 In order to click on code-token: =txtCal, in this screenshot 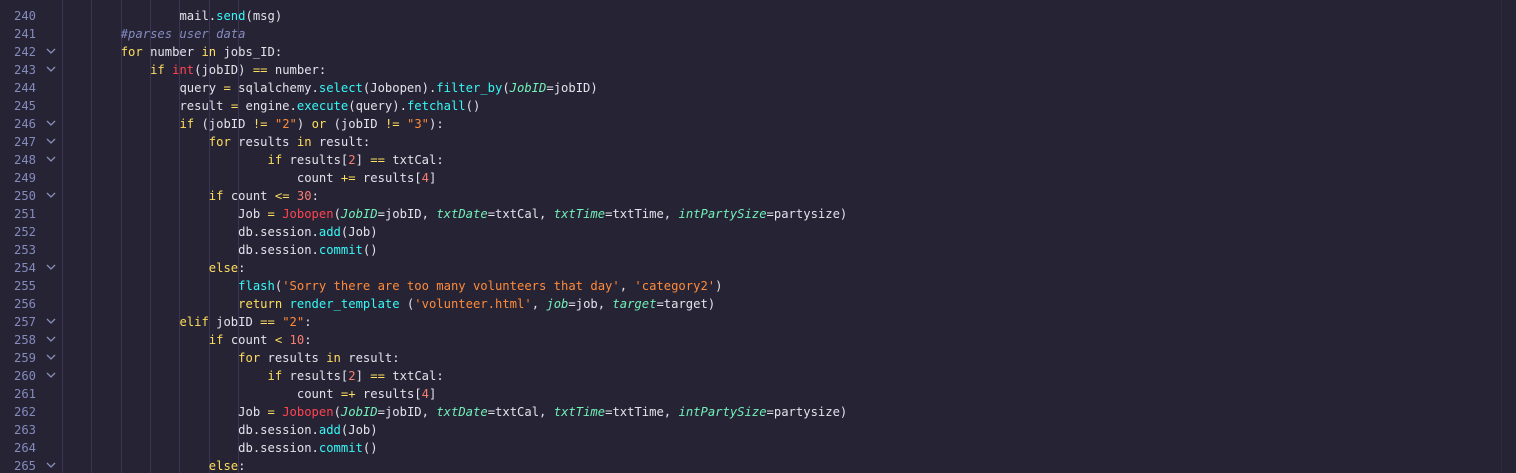, I will do `click(520, 214)`.